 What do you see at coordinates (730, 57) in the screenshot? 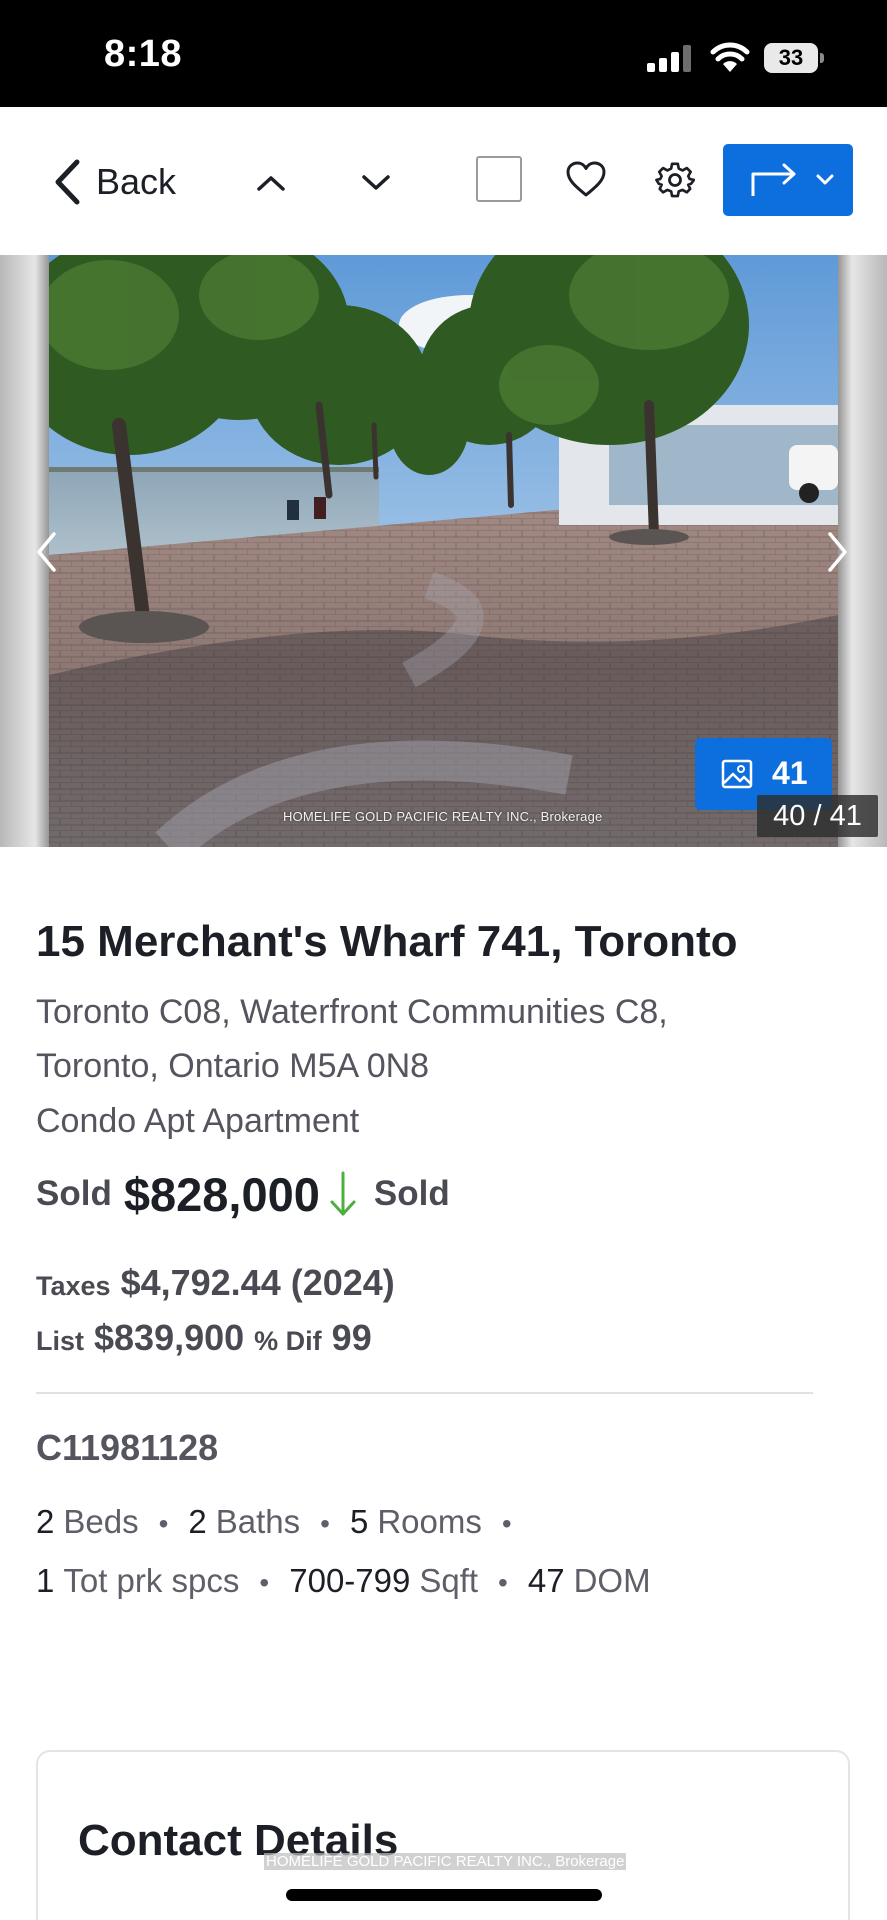
I see `wifi-icon` at bounding box center [730, 57].